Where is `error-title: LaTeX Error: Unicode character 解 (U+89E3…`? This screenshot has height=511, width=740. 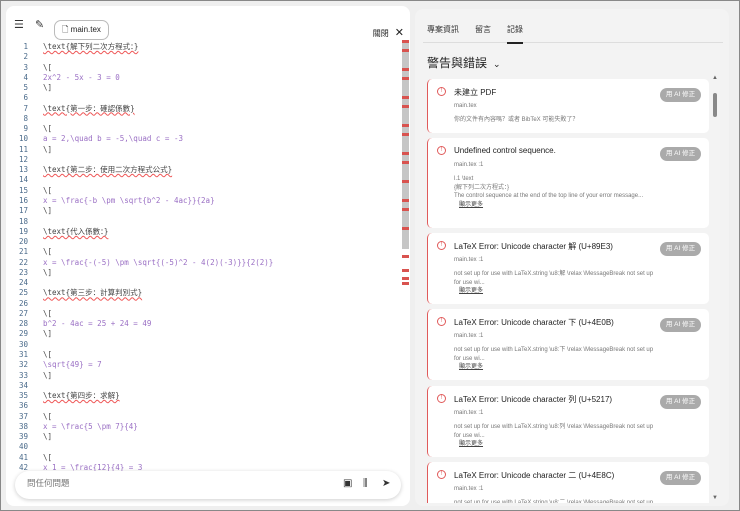 error-title: LaTeX Error: Unicode character 解 (U+89E3… is located at coordinates (533, 246).